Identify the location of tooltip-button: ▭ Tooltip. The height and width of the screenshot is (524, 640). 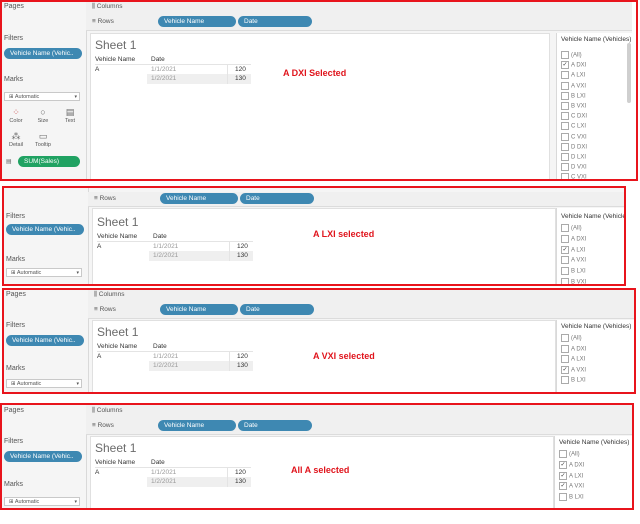
(43, 141).